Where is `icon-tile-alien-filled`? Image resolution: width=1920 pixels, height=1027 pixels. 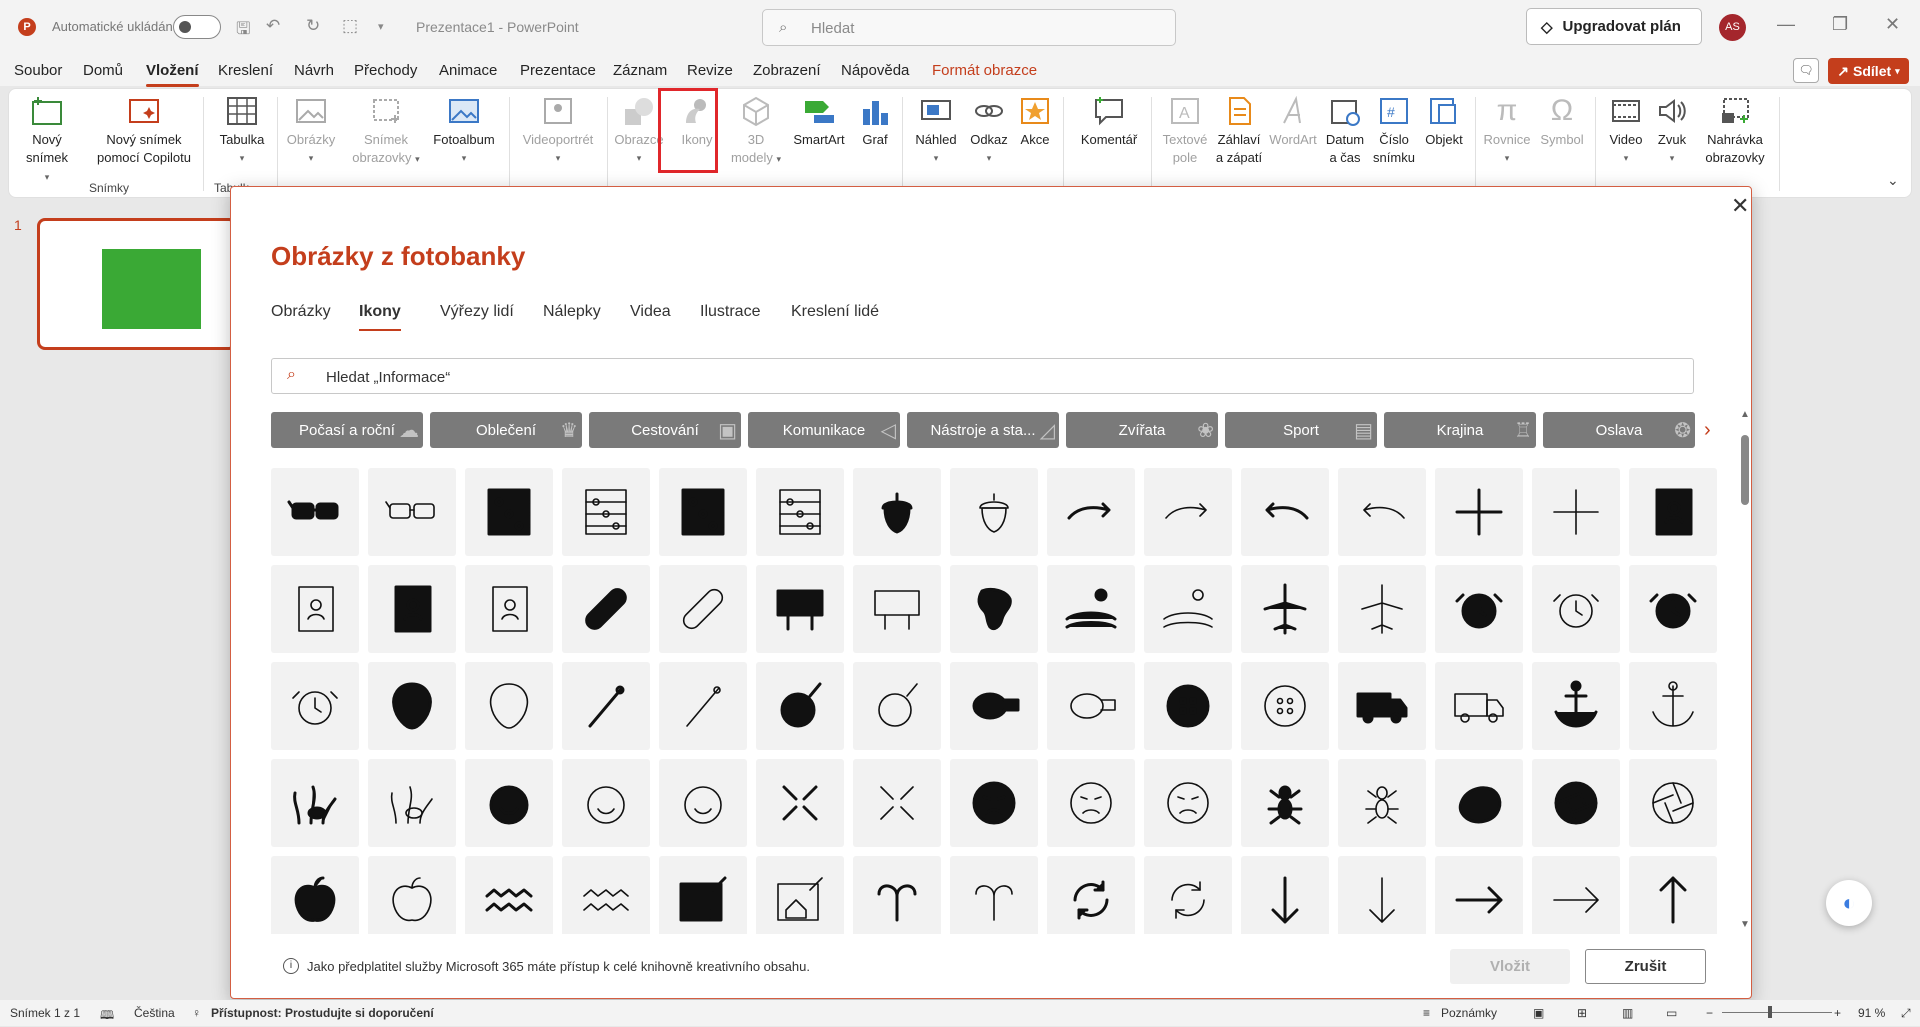
icon-tile-alien-filled is located at coordinates (412, 706).